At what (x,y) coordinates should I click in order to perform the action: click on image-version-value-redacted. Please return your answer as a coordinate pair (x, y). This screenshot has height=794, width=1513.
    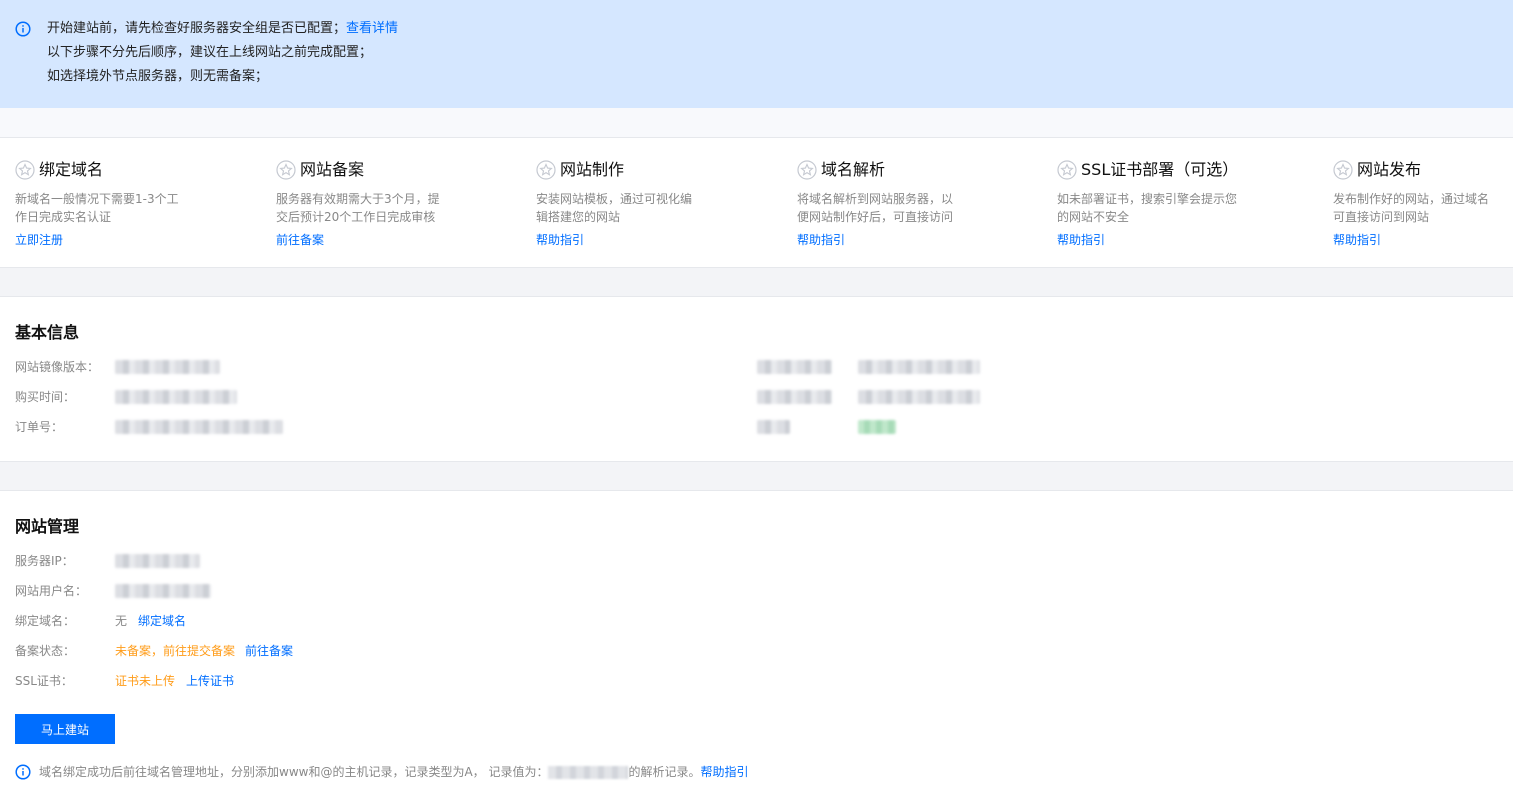
    Looking at the image, I should click on (167, 367).